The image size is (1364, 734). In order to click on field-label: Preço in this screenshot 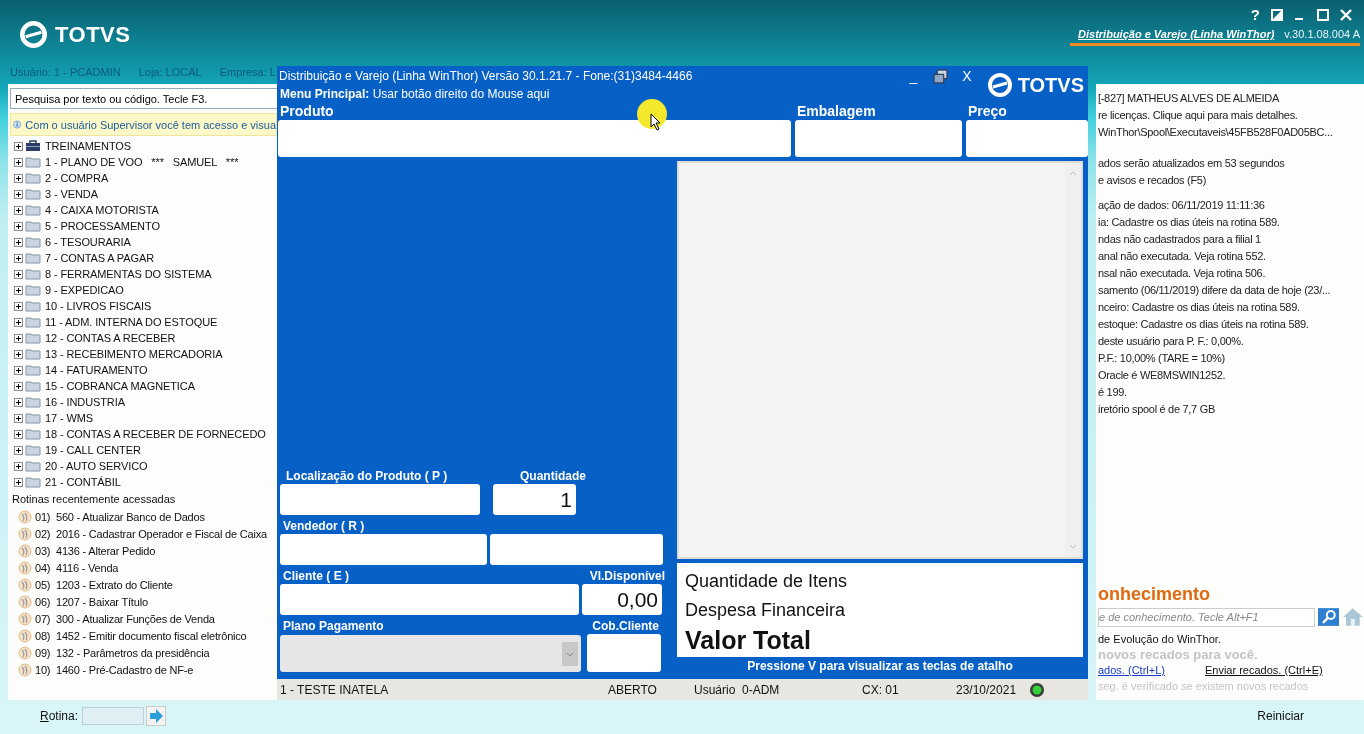, I will do `click(987, 111)`.